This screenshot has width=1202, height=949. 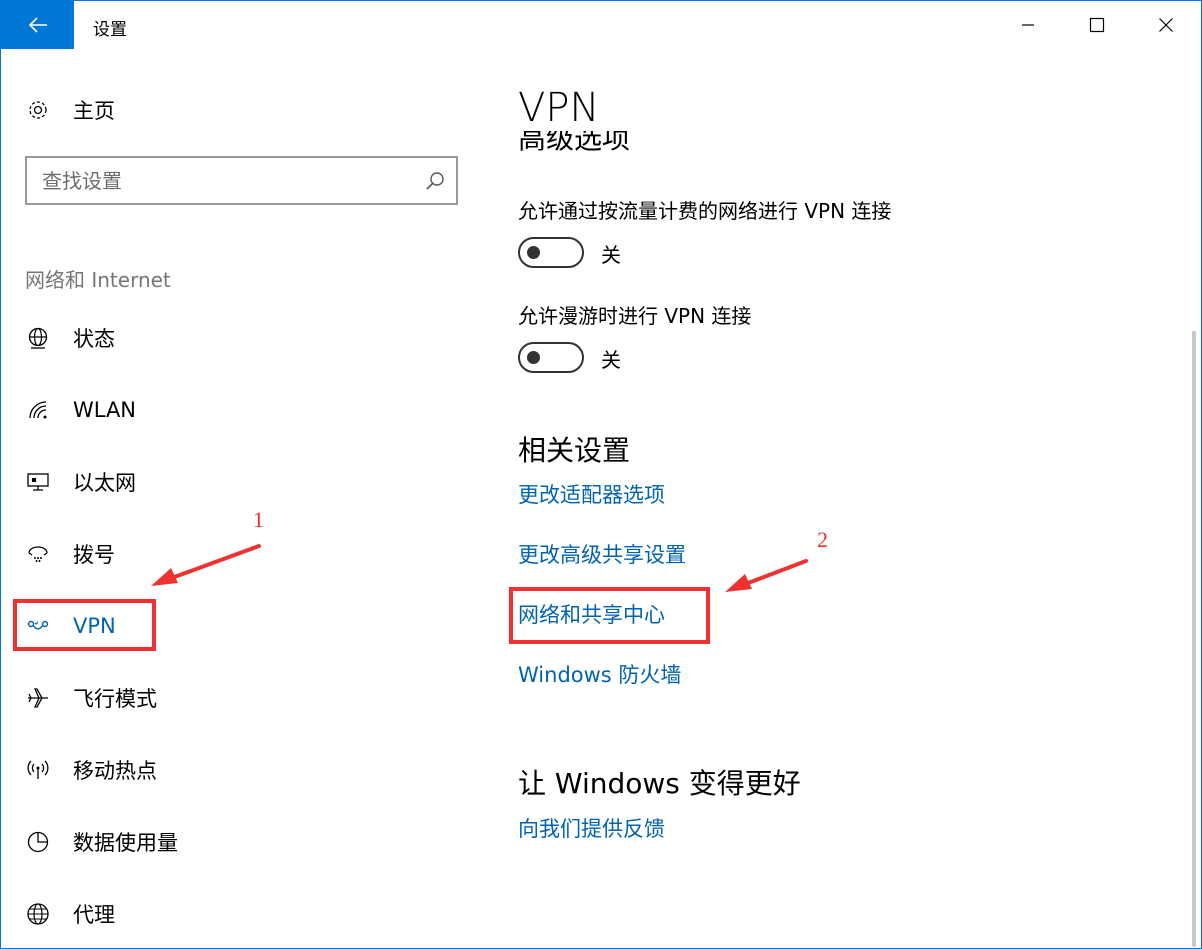 I want to click on change-adapter-options-link: 更改适配器选项, so click(x=591, y=494).